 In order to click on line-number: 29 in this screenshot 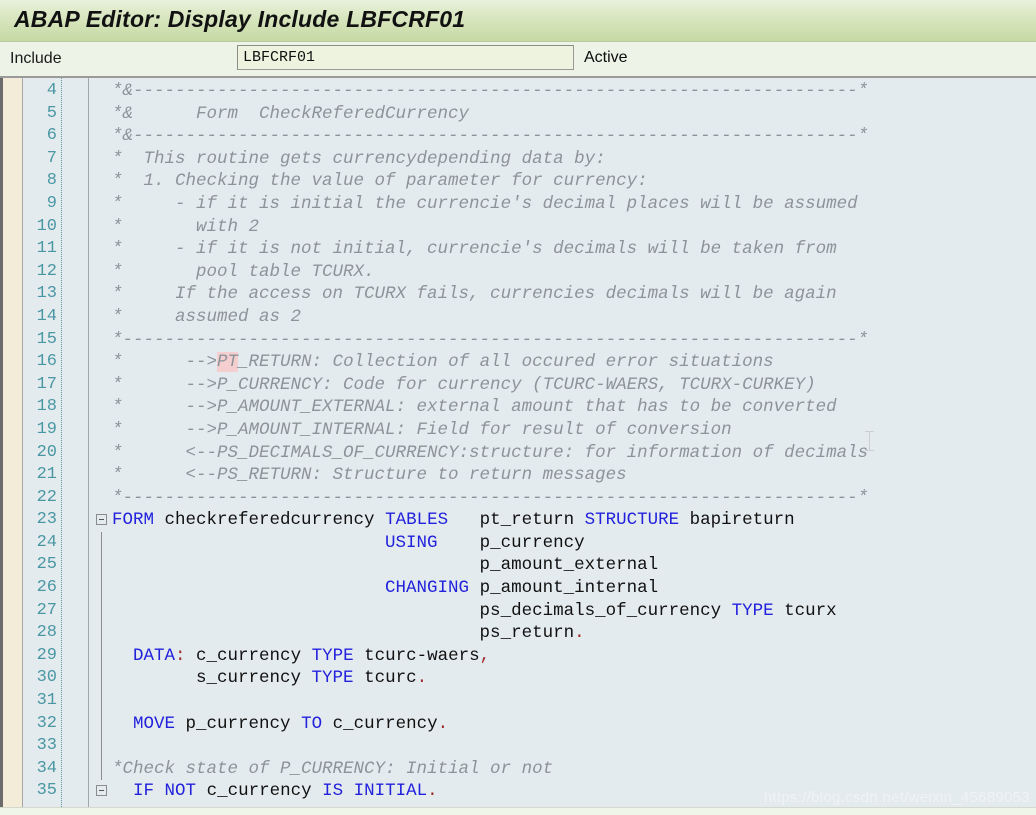, I will do `click(46, 655)`.